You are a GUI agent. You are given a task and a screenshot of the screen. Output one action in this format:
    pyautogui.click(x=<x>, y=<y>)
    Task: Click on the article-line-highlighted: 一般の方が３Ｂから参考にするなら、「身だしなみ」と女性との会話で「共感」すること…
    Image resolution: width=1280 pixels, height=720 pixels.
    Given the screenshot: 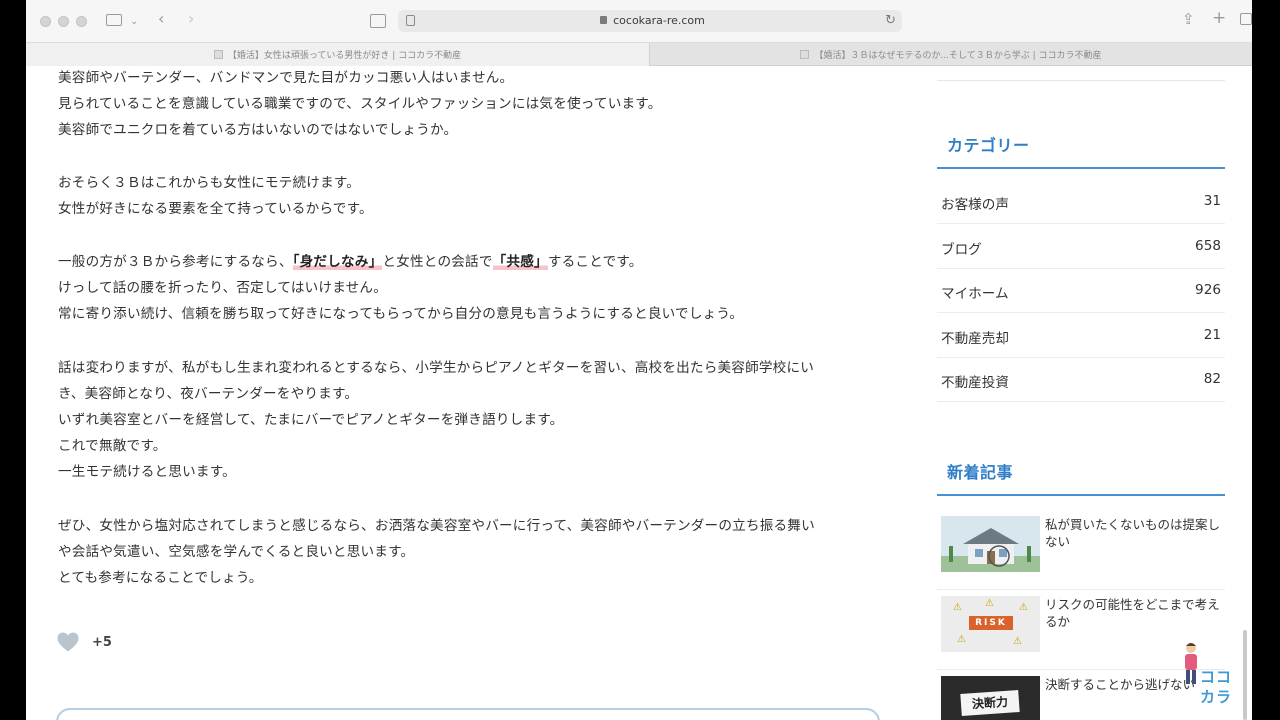 What is the action you would take?
    pyautogui.click(x=350, y=260)
    